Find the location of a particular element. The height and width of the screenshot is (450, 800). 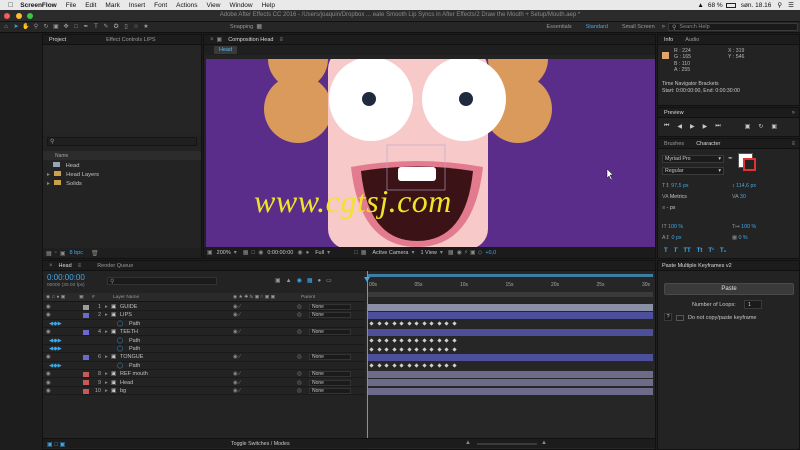

camera-tool-icon: ▣ is located at coordinates (56, 27).